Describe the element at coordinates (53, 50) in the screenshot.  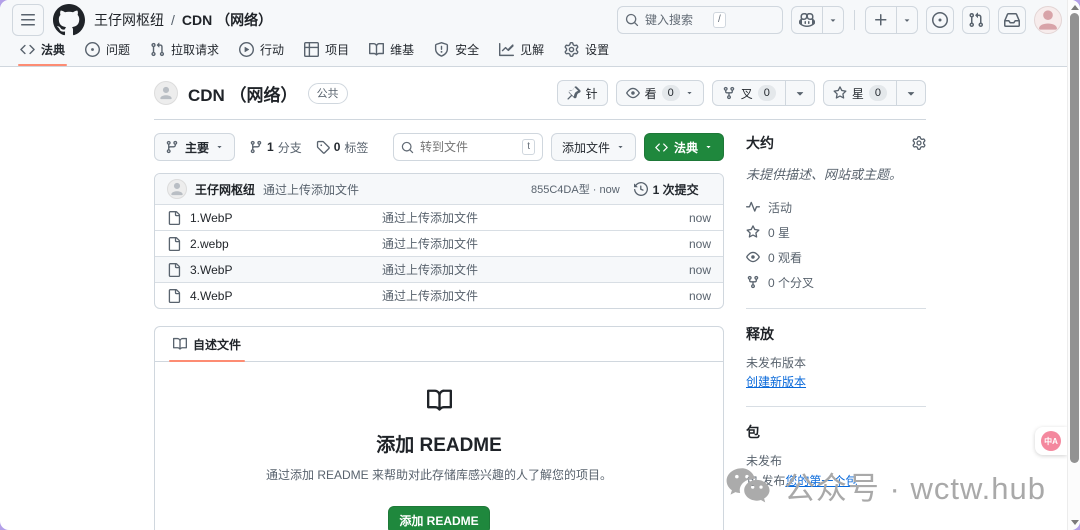
I see `tab-label: 法典` at that location.